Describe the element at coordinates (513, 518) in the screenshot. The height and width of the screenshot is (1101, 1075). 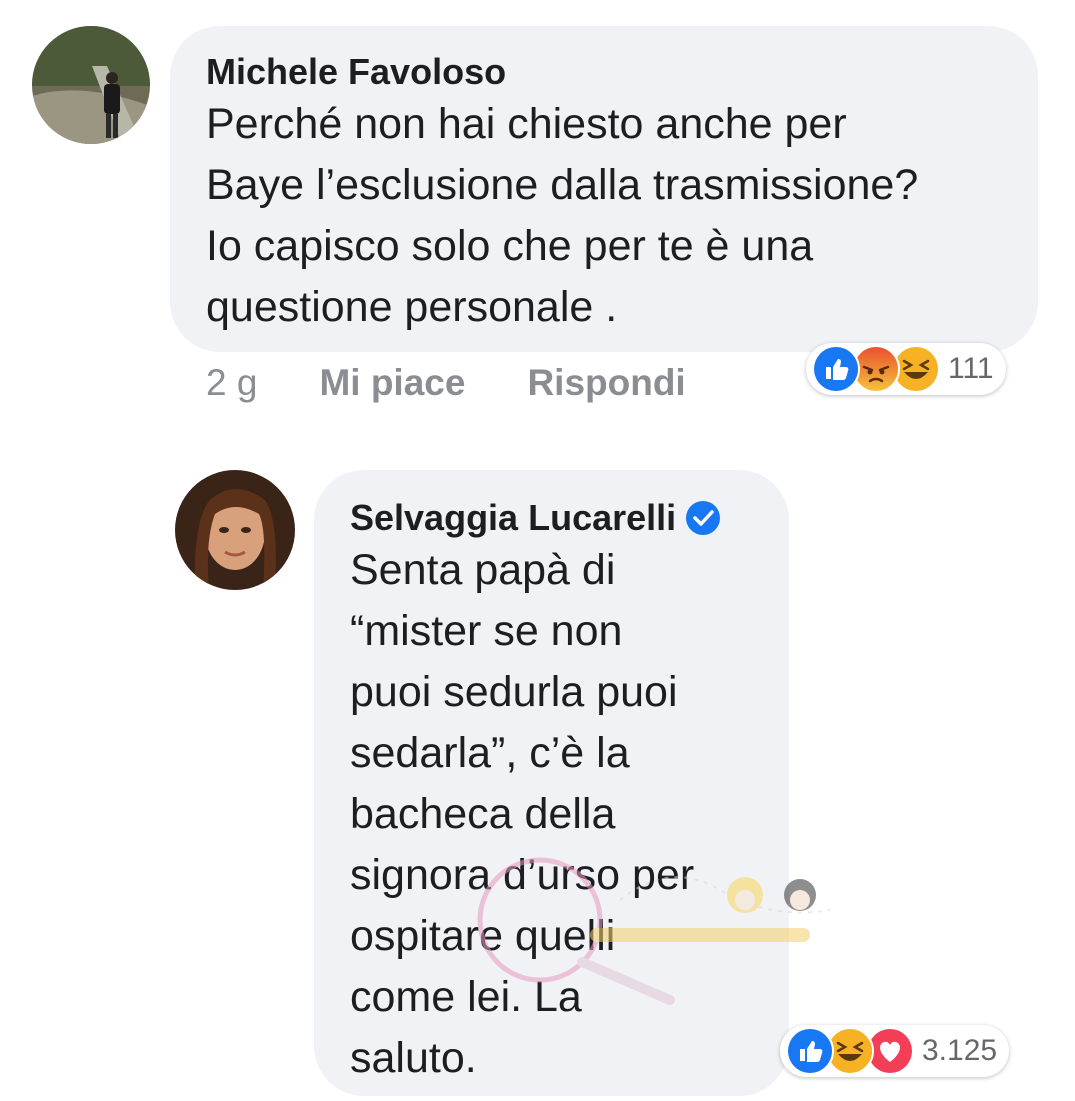
I see `reply-author: Selvaggia Lucarelli` at that location.